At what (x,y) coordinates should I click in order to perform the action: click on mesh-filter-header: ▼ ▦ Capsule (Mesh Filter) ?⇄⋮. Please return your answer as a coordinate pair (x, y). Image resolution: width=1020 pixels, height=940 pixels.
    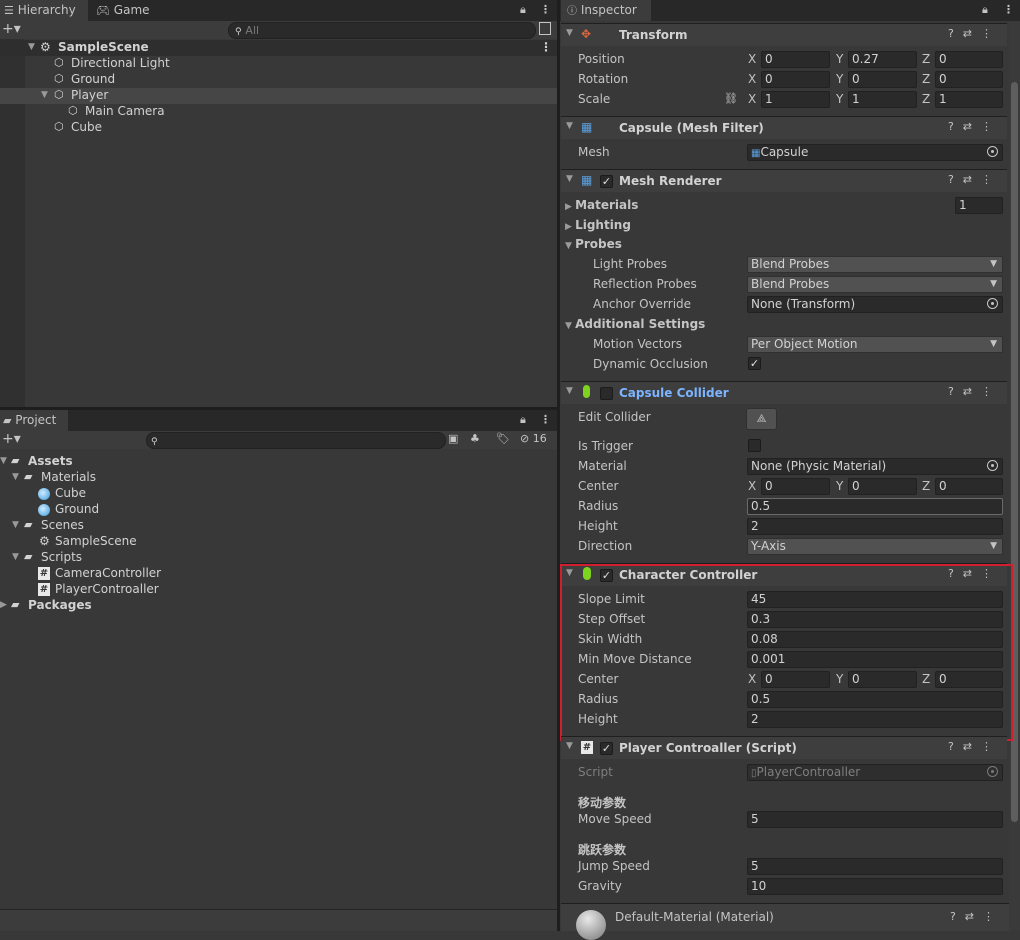
    Looking at the image, I should click on (784, 127).